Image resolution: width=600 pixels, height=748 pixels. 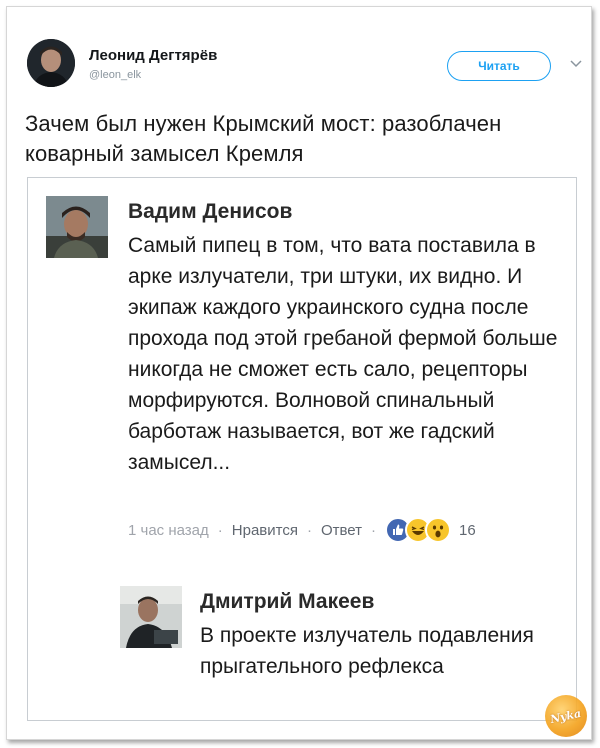 I want to click on reactions-summary: 16, so click(x=430, y=530).